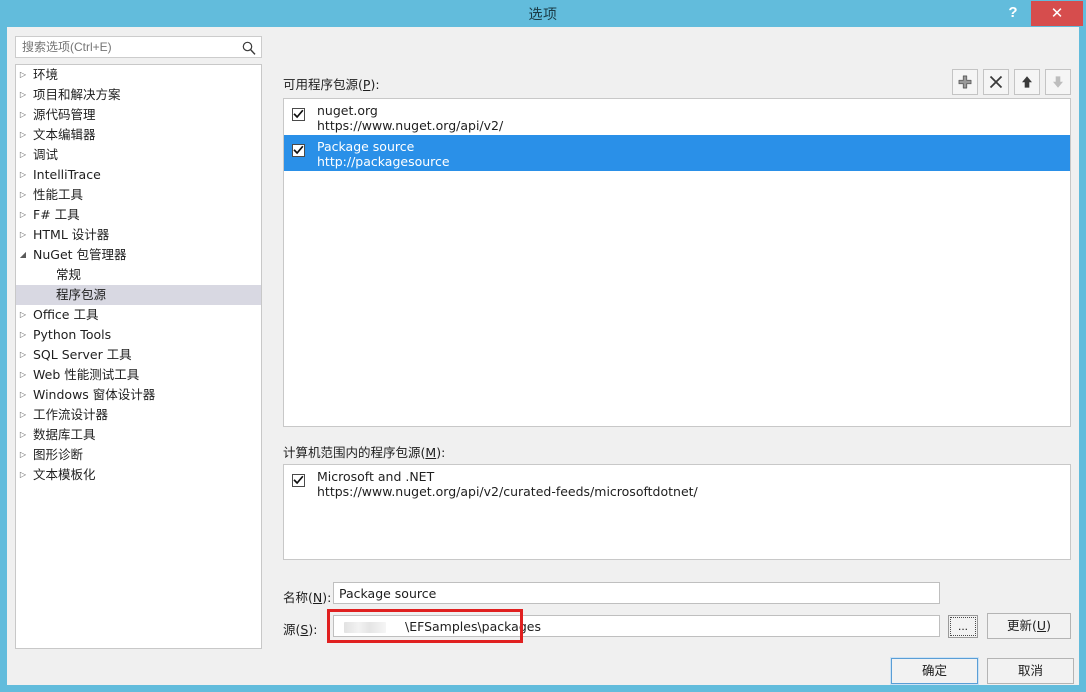  Describe the element at coordinates (64, 434) in the screenshot. I see `tree-item-label: 数据库工具` at that location.